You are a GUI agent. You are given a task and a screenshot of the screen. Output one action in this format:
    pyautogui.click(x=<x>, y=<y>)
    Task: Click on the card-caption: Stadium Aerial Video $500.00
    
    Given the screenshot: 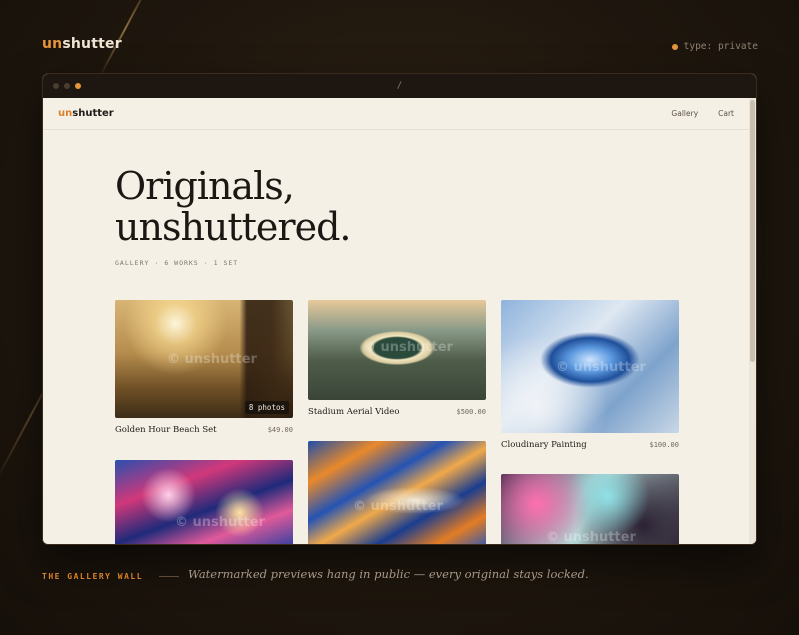 What is the action you would take?
    pyautogui.click(x=397, y=412)
    